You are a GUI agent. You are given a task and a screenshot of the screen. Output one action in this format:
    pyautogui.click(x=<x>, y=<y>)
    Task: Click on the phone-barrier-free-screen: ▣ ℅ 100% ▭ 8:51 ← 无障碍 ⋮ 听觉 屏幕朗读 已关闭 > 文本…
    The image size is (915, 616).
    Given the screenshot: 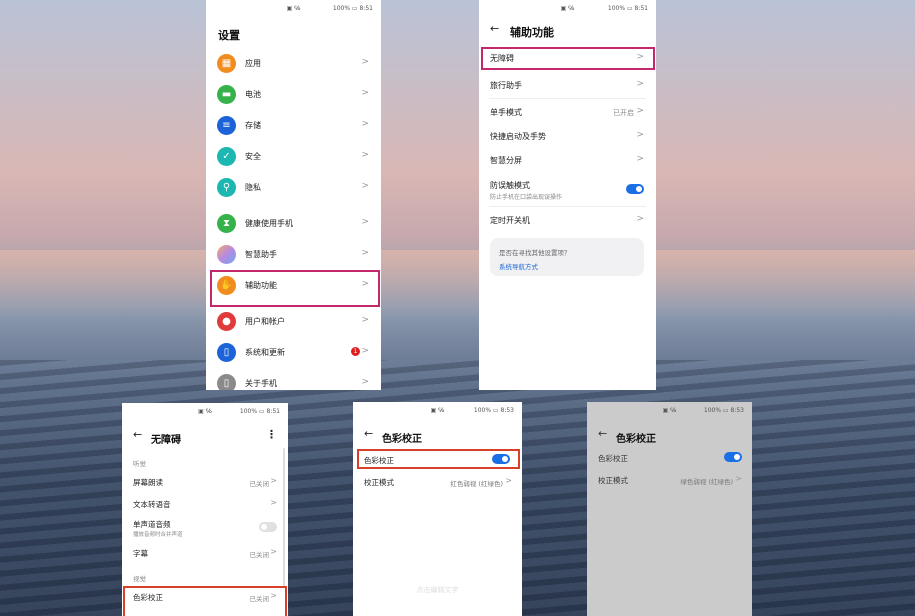 What is the action you would take?
    pyautogui.click(x=205, y=509)
    